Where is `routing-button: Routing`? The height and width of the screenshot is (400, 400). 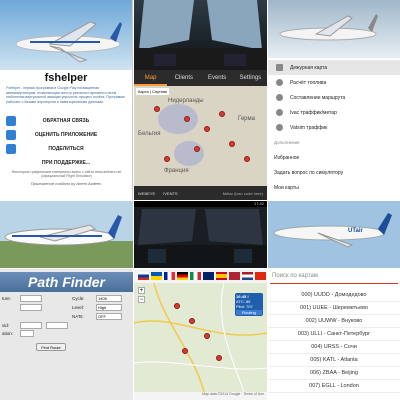 routing-button: Routing is located at coordinates (249, 312).